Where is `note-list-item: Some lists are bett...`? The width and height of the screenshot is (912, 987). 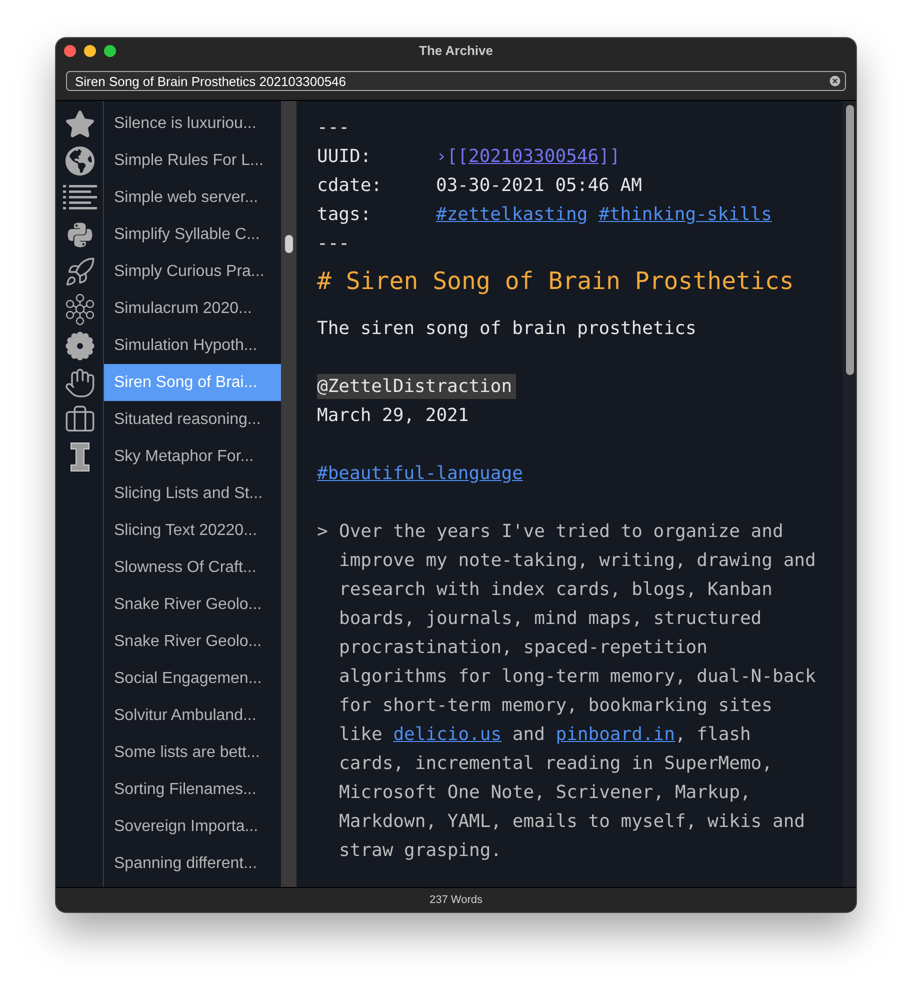
note-list-item: Some lists are bett... is located at coordinates (192, 752).